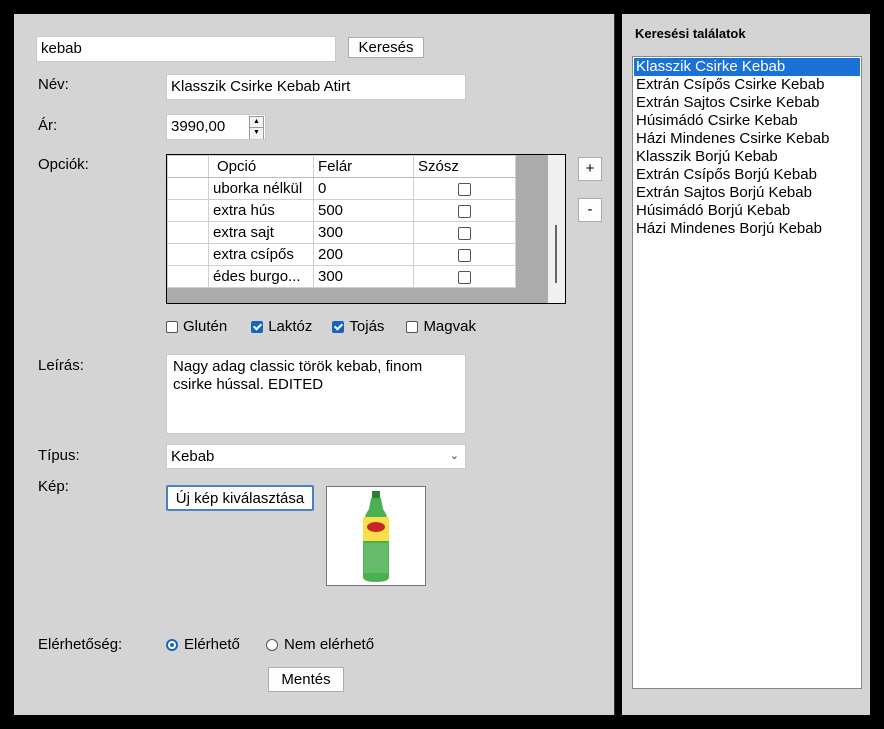 This screenshot has height=729, width=884. What do you see at coordinates (188, 166) in the screenshot?
I see `row-header-corner` at bounding box center [188, 166].